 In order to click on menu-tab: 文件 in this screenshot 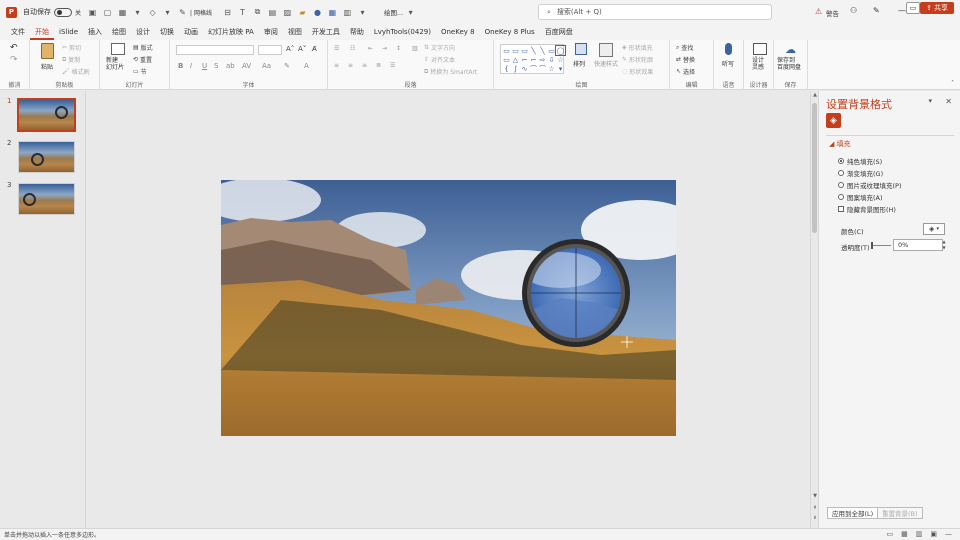, I will do `click(18, 32)`.